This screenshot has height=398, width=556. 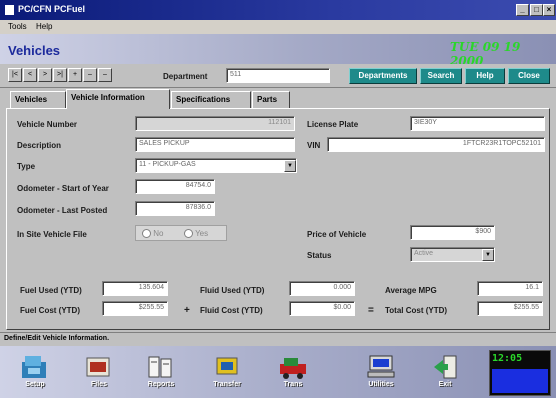 What do you see at coordinates (99, 384) in the screenshot?
I see `files-label: Files` at bounding box center [99, 384].